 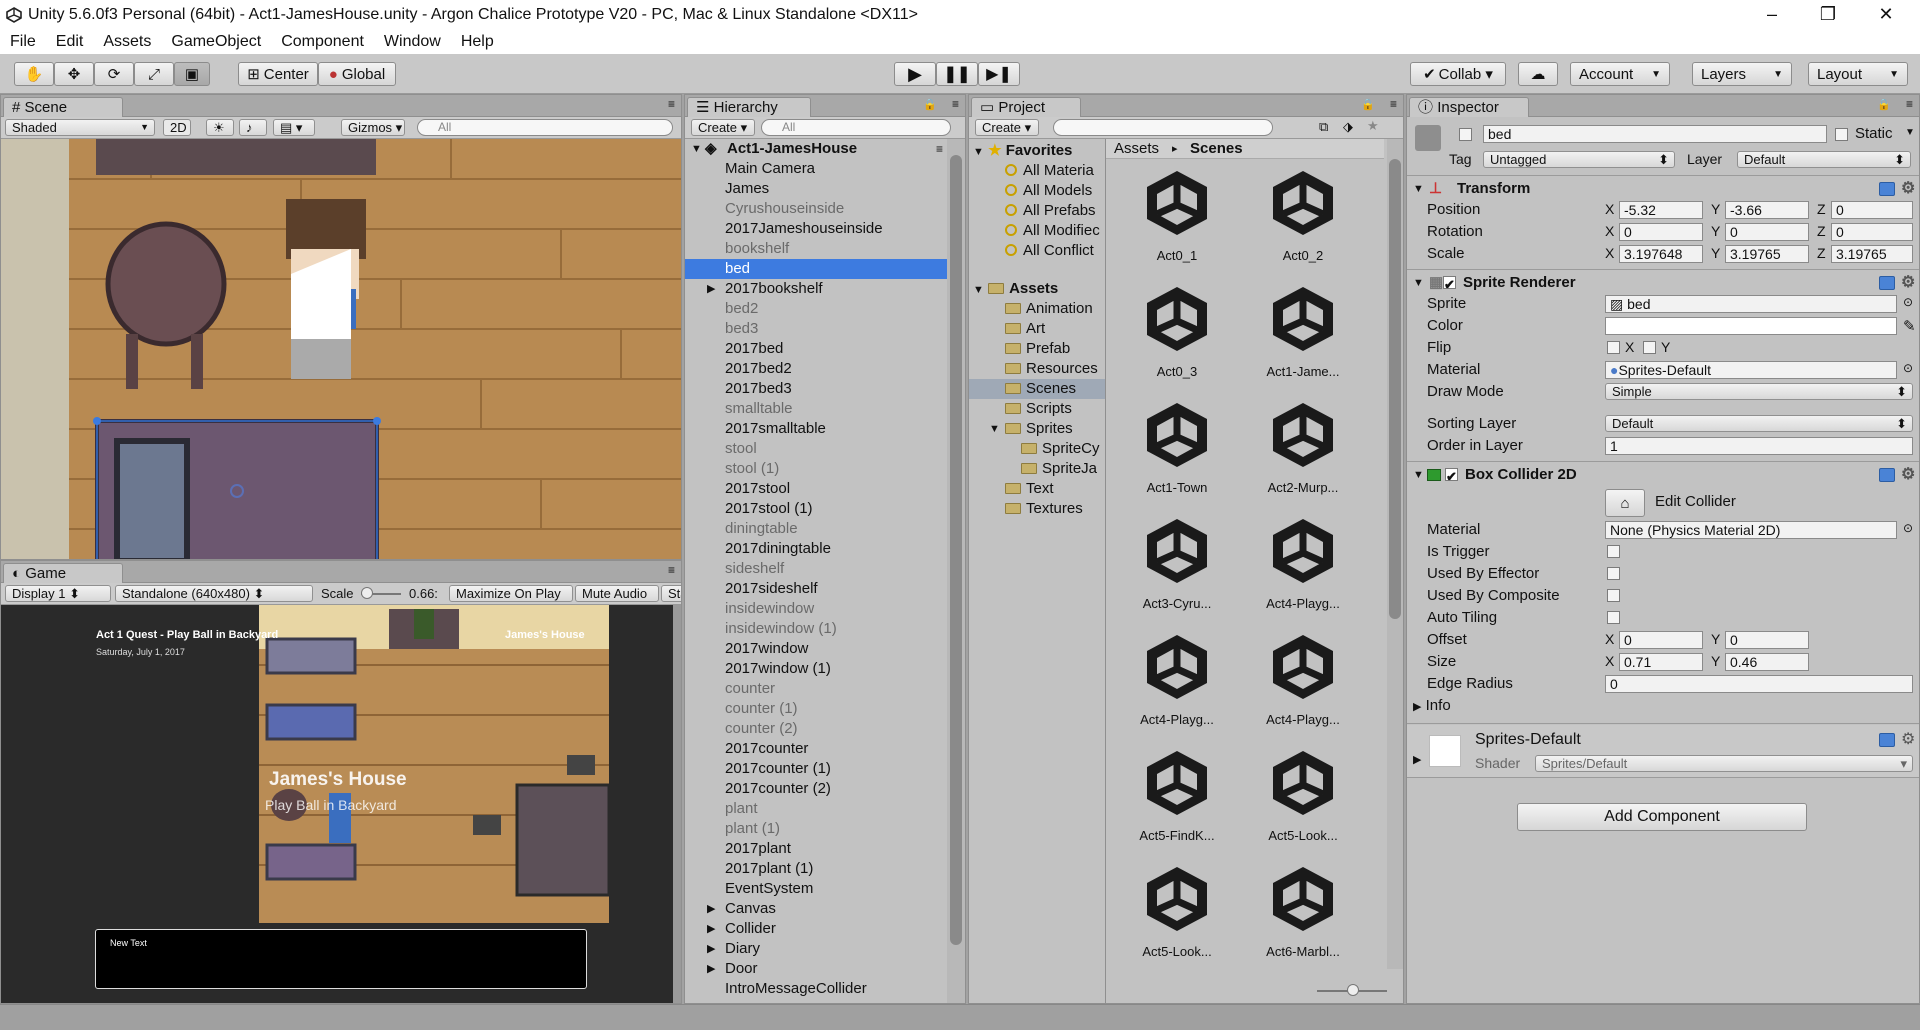 I want to click on hierarchy-item: 2017Jameshouseinside, so click(x=816, y=229).